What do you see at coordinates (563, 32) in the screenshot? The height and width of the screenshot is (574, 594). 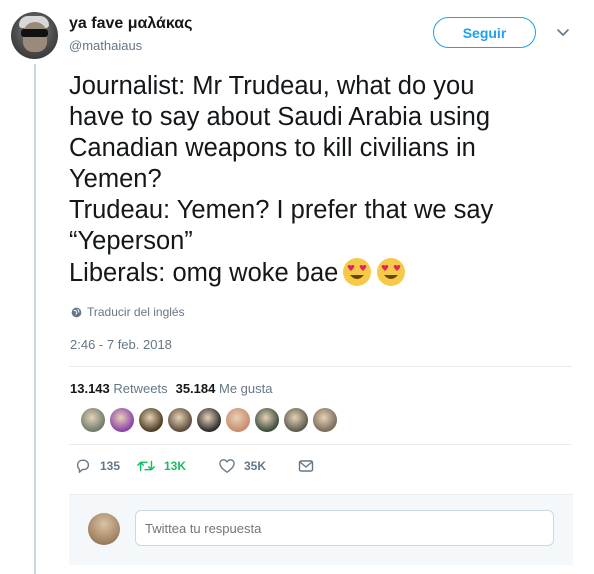 I see `chevron-down-icon` at bounding box center [563, 32].